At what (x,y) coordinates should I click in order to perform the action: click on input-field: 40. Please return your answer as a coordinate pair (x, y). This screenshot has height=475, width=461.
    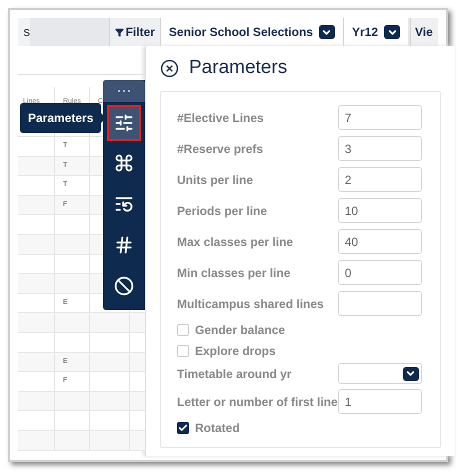
    Looking at the image, I should click on (380, 241).